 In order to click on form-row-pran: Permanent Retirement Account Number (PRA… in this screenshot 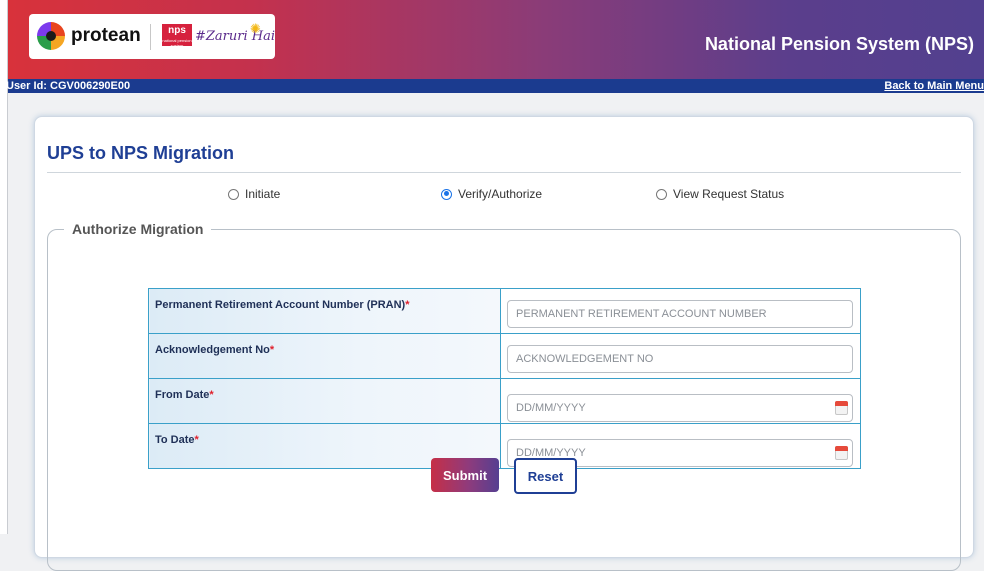, I will do `click(504, 311)`.